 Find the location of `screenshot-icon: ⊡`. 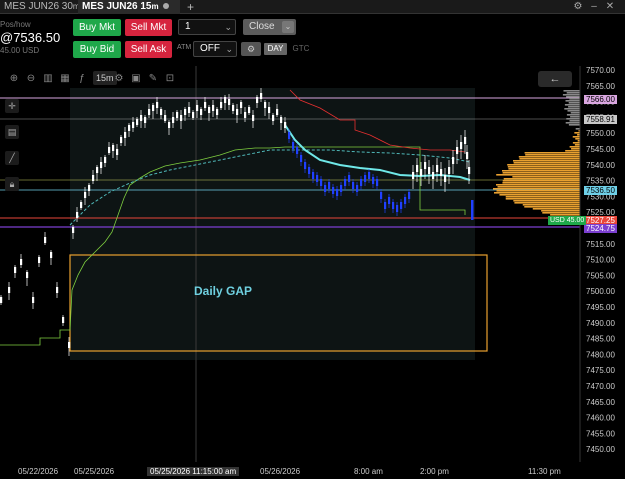

screenshot-icon: ⊡ is located at coordinates (170, 79).